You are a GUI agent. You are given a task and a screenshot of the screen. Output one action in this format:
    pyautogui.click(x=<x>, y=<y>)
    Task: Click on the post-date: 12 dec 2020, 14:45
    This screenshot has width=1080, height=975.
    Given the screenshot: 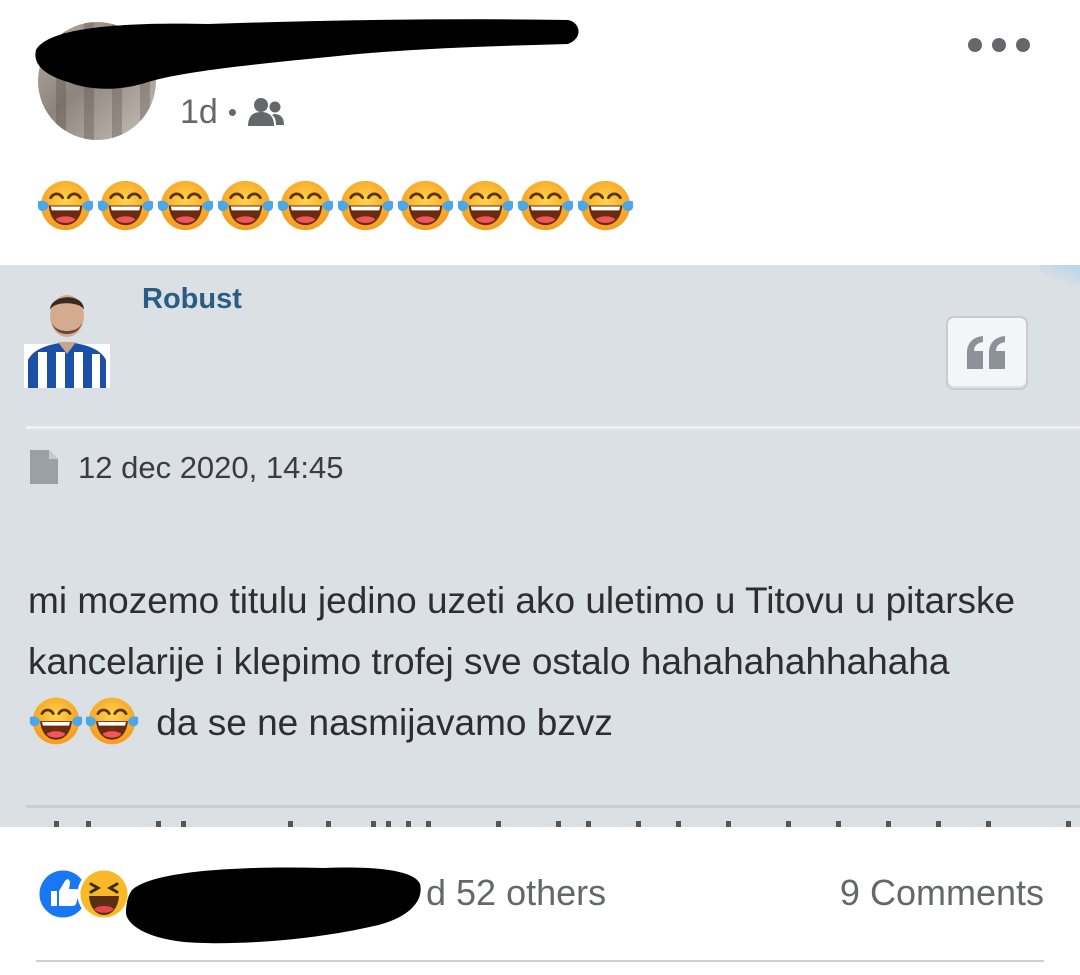 What is the action you would take?
    pyautogui.click(x=211, y=467)
    